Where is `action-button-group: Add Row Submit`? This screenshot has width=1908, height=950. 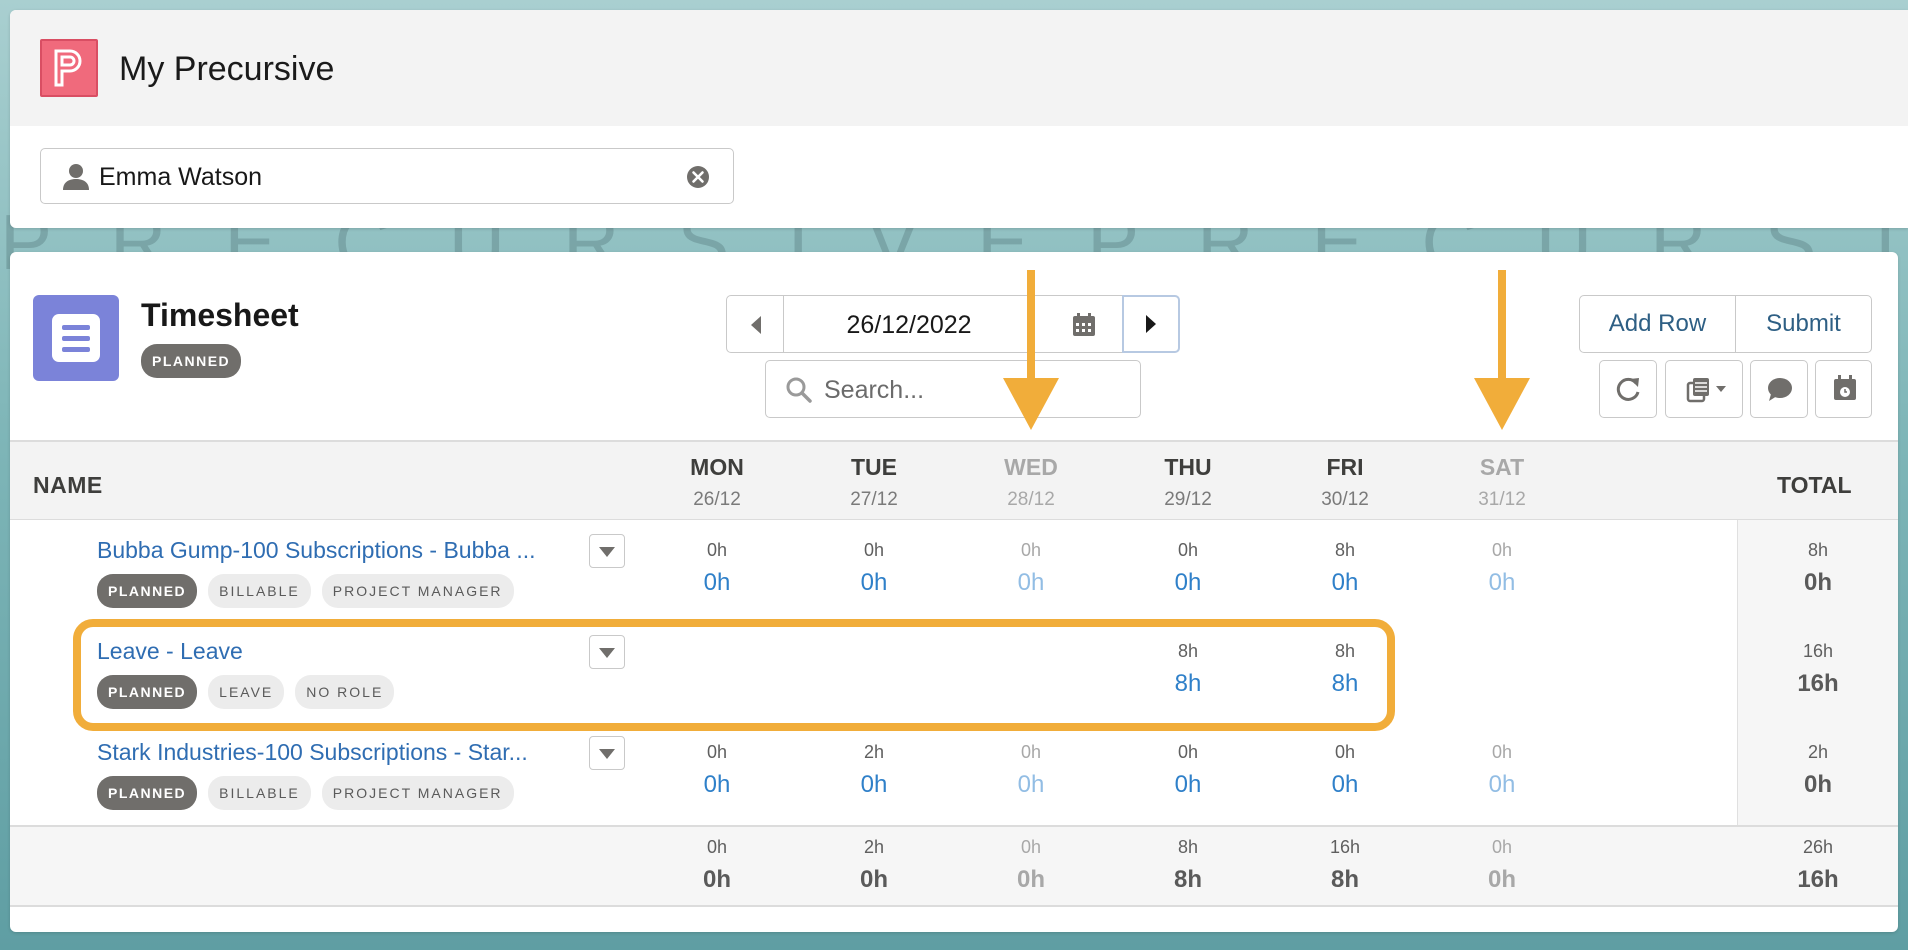 action-button-group: Add Row Submit is located at coordinates (1725, 324).